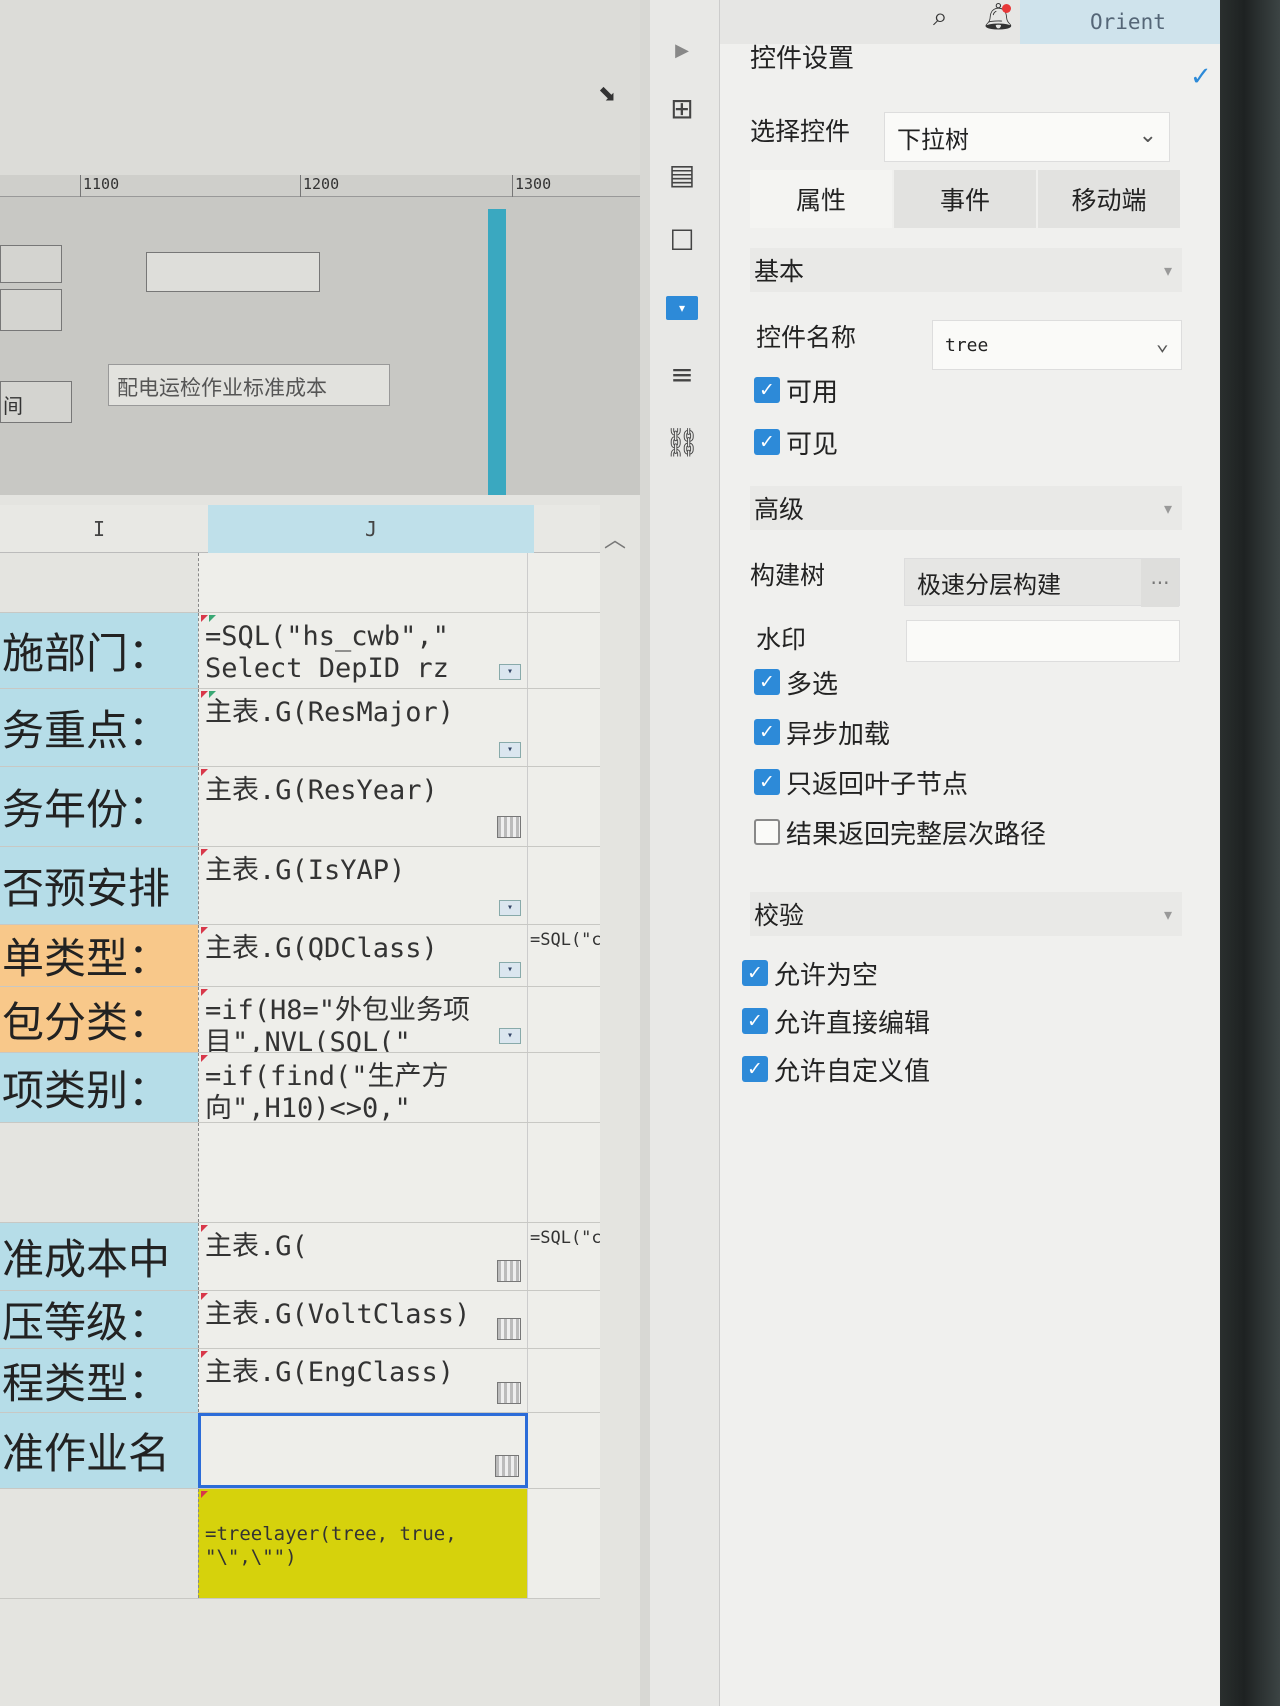 This screenshot has height=1706, width=1280. Describe the element at coordinates (836, 1021) in the screenshot. I see `checkbox-row: ✓ 允许直接编辑` at that location.